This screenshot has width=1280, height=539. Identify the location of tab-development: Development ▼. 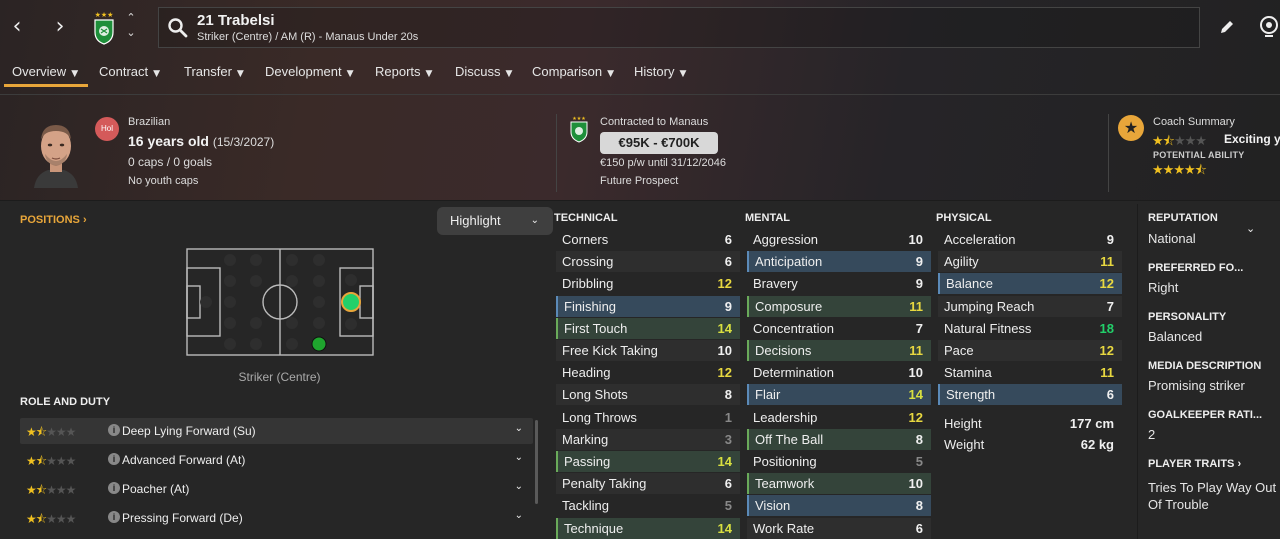
(309, 71).